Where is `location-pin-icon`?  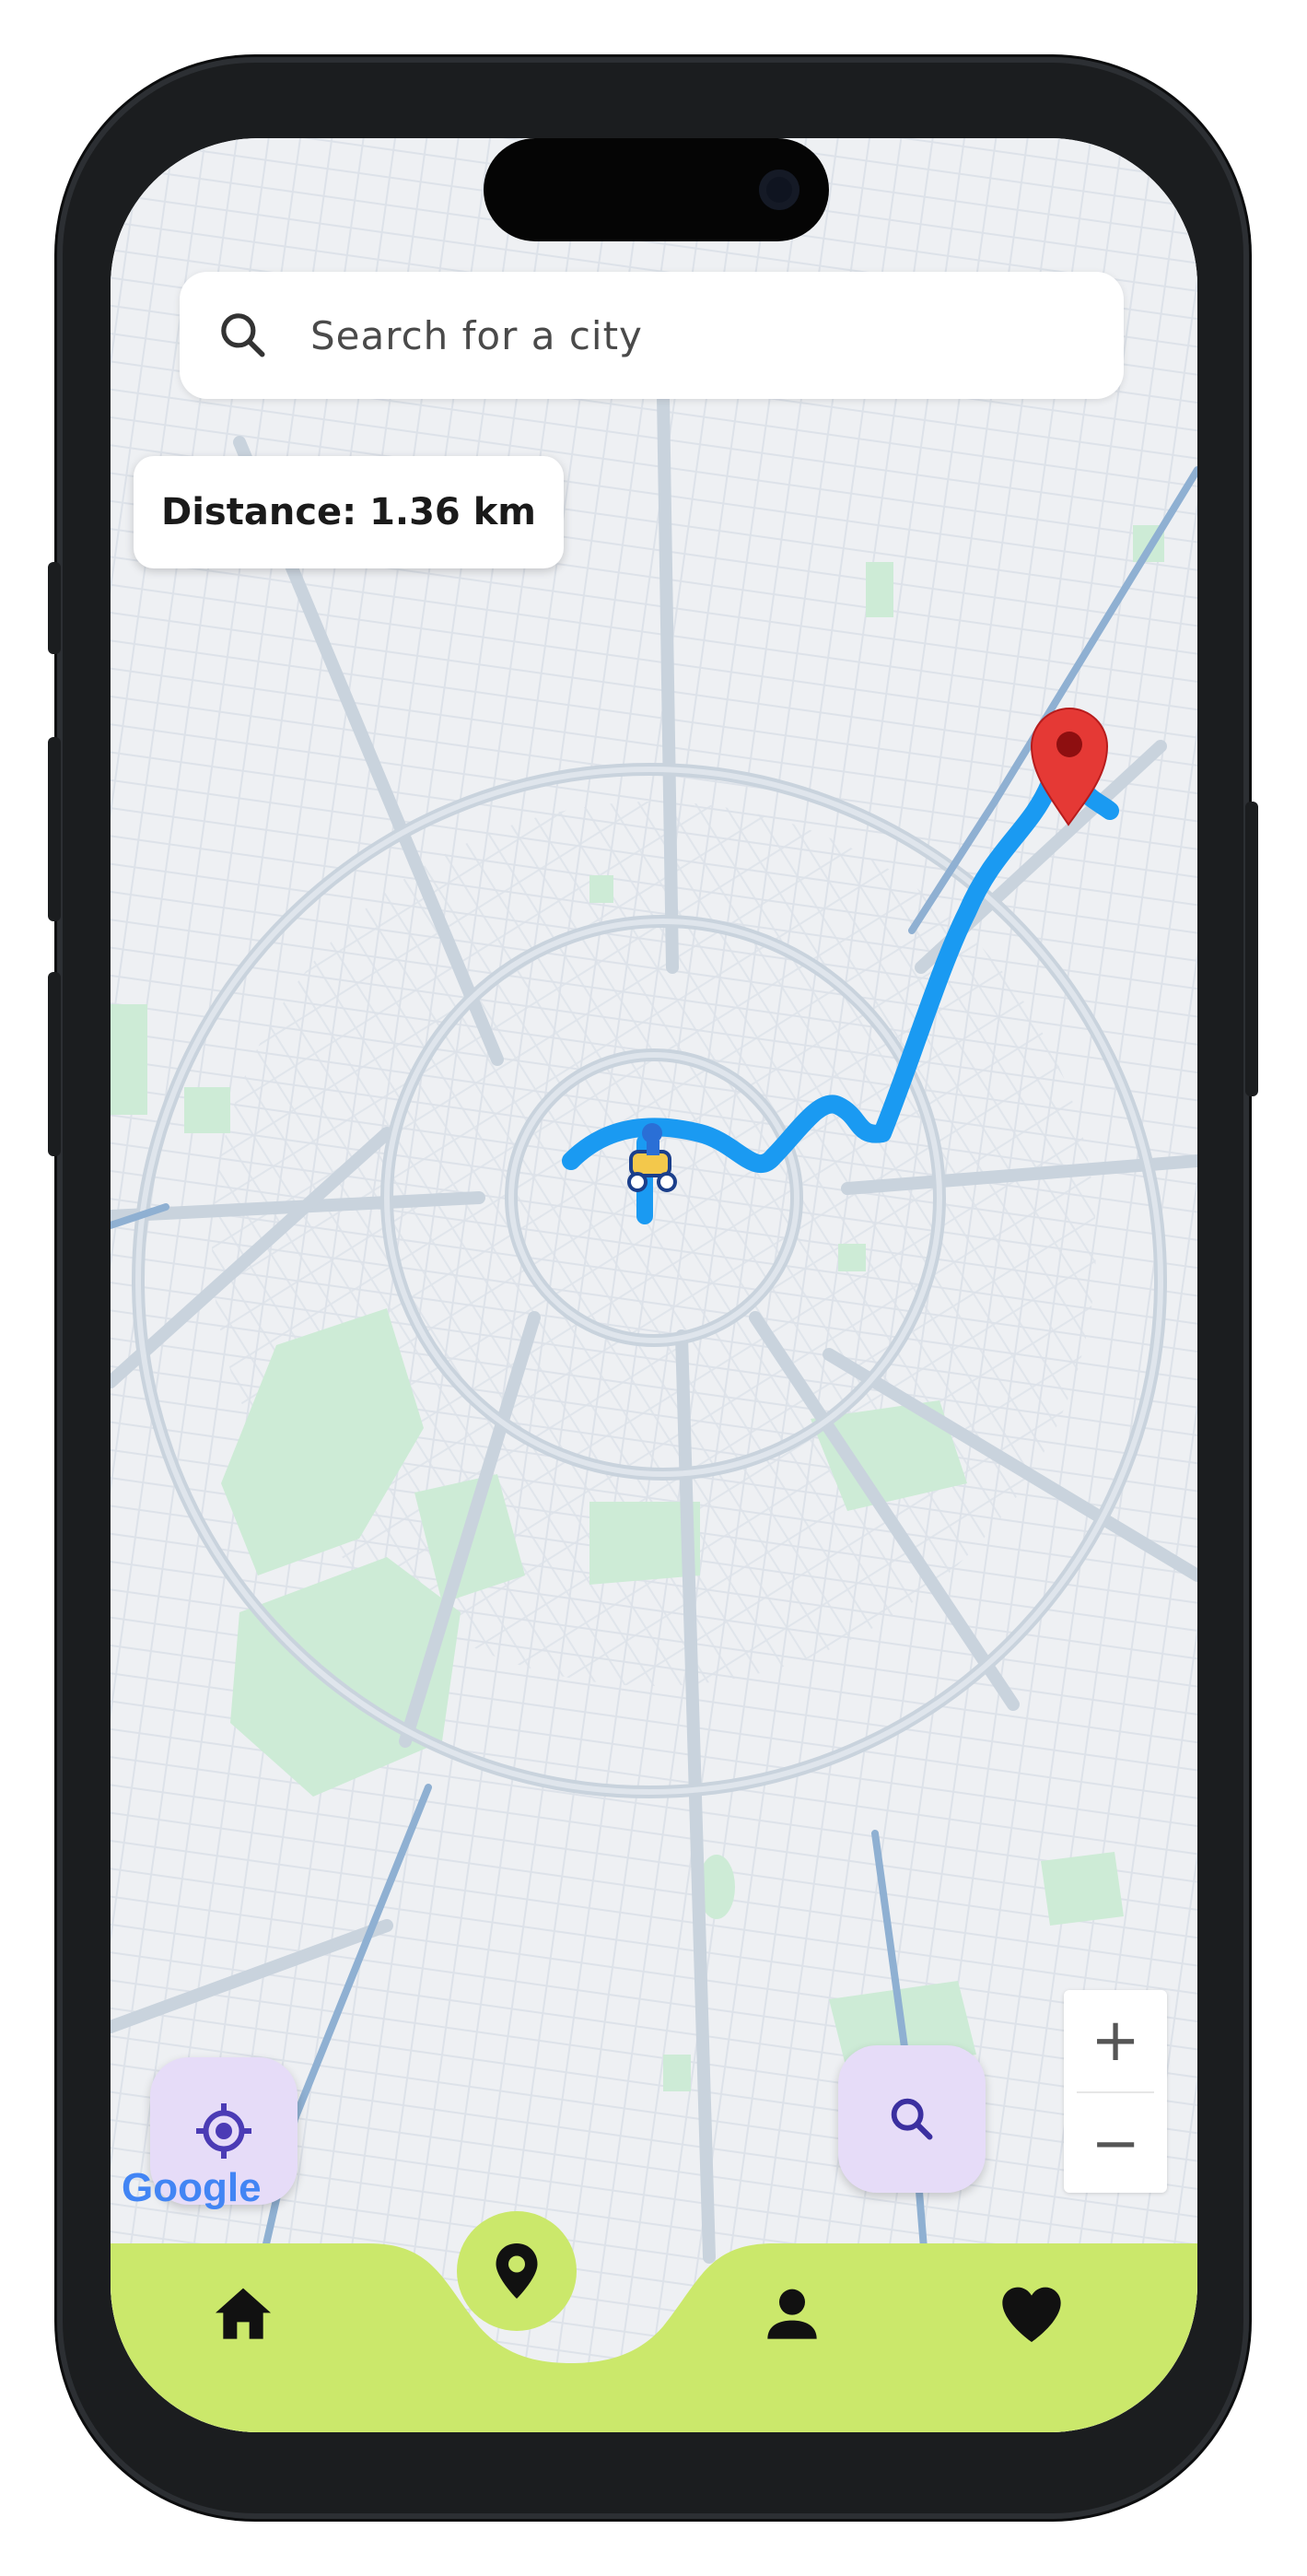 location-pin-icon is located at coordinates (517, 2271).